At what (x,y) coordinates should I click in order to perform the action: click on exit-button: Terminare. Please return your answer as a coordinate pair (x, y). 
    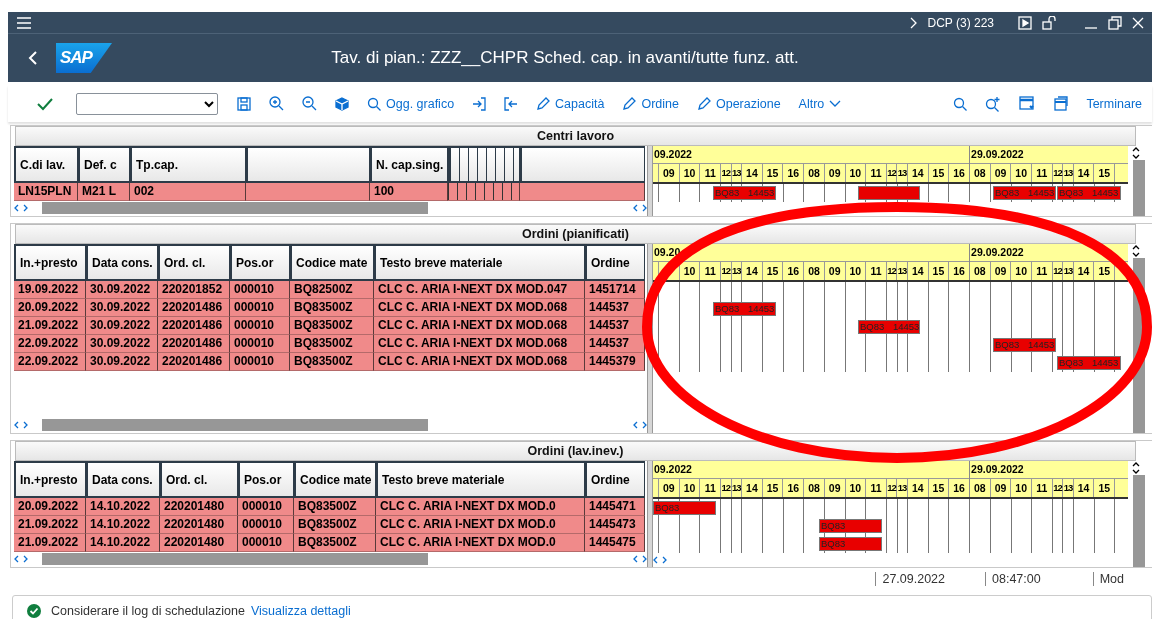
    Looking at the image, I should click on (1114, 103).